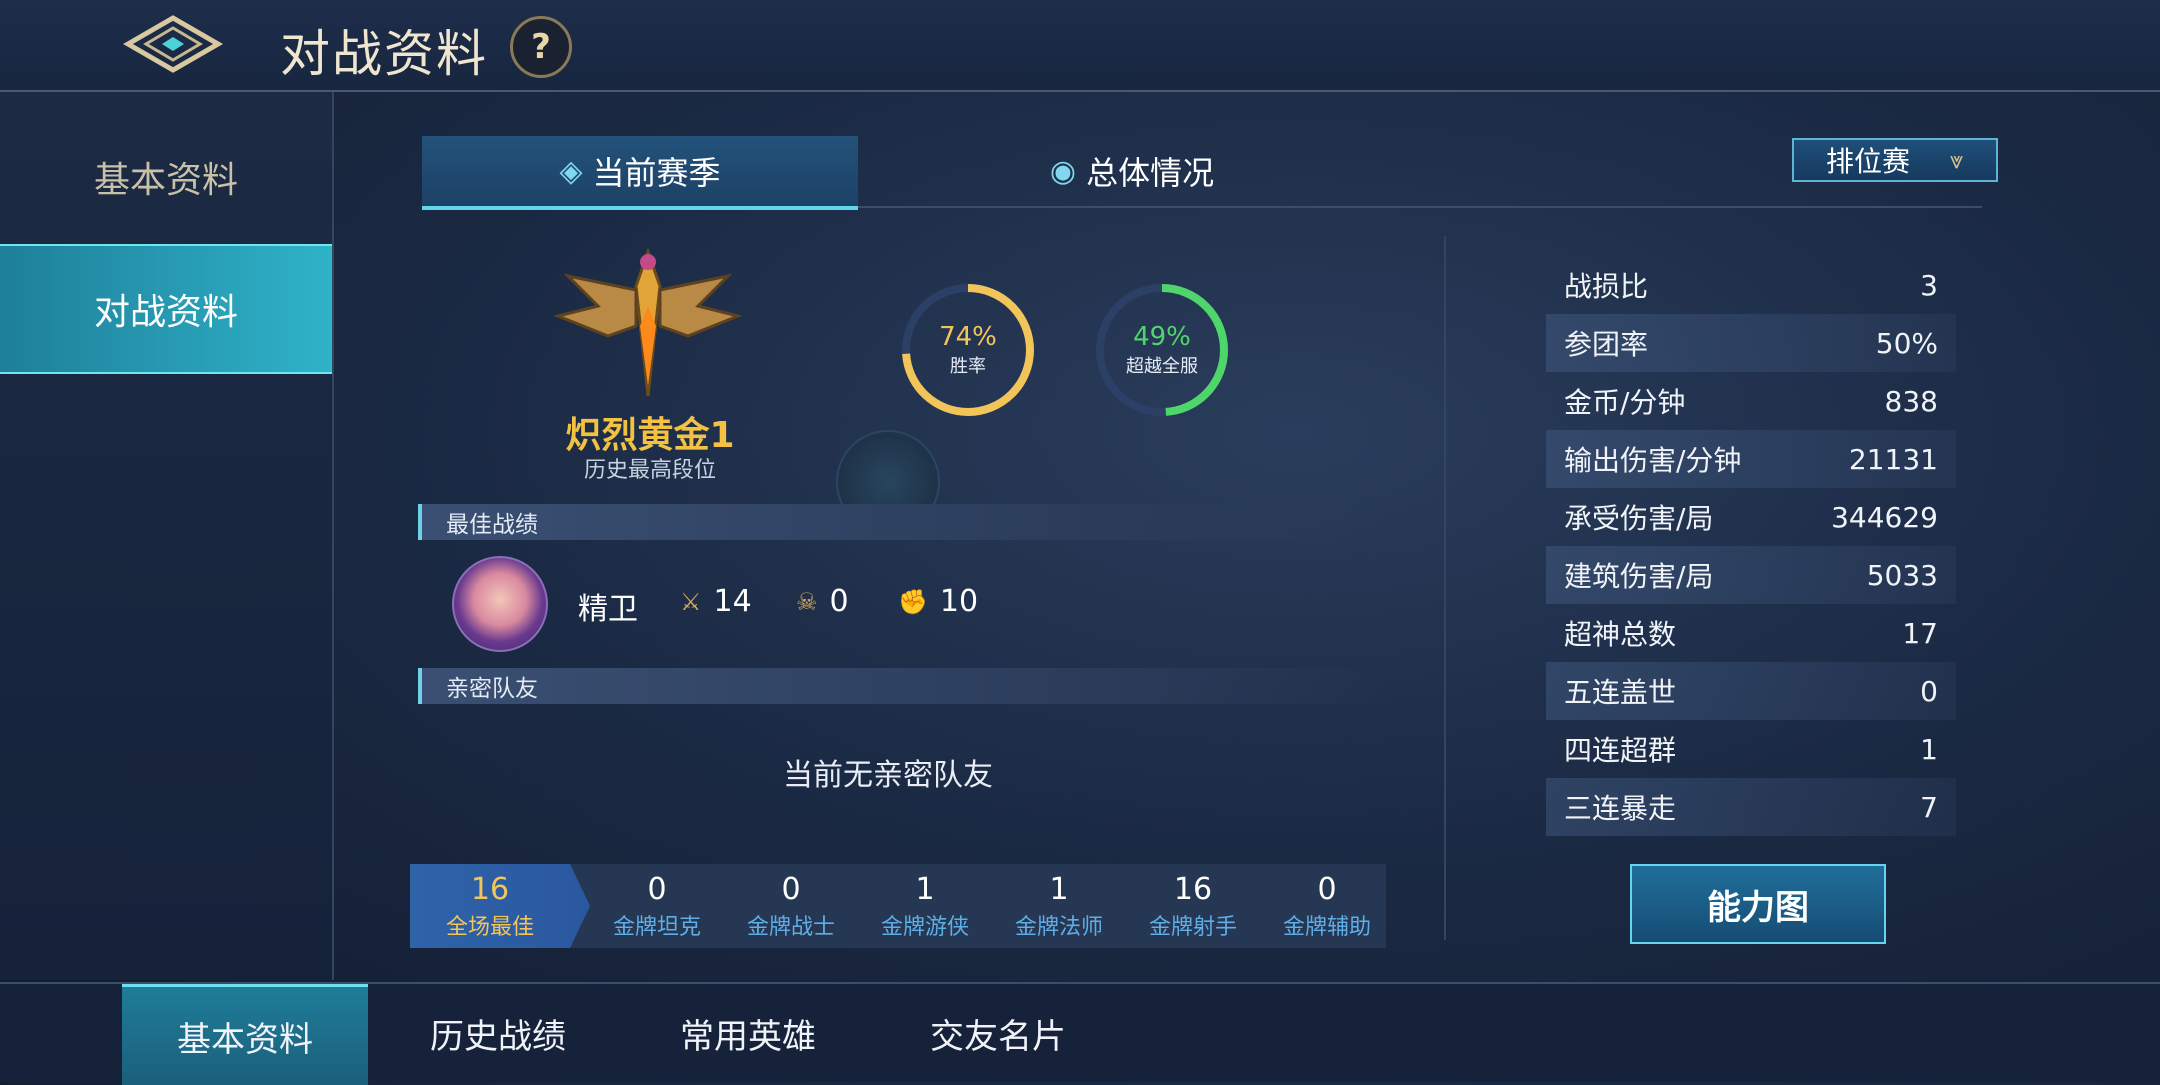 The width and height of the screenshot is (2160, 1085). I want to click on best-record-header: 最佳战绩, so click(903, 522).